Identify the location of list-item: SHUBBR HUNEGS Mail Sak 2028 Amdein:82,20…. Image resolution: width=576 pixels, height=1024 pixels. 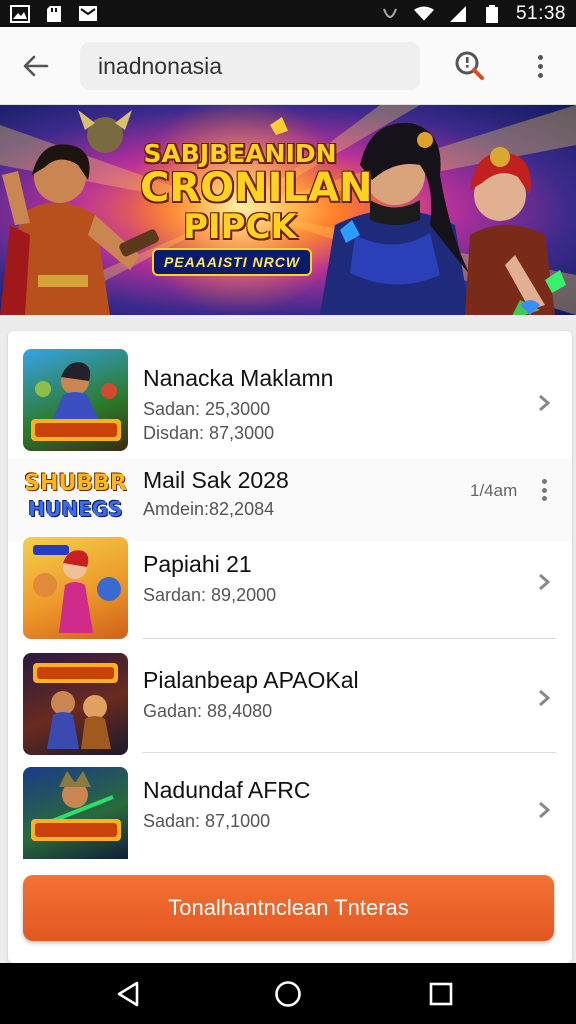
(290, 500).